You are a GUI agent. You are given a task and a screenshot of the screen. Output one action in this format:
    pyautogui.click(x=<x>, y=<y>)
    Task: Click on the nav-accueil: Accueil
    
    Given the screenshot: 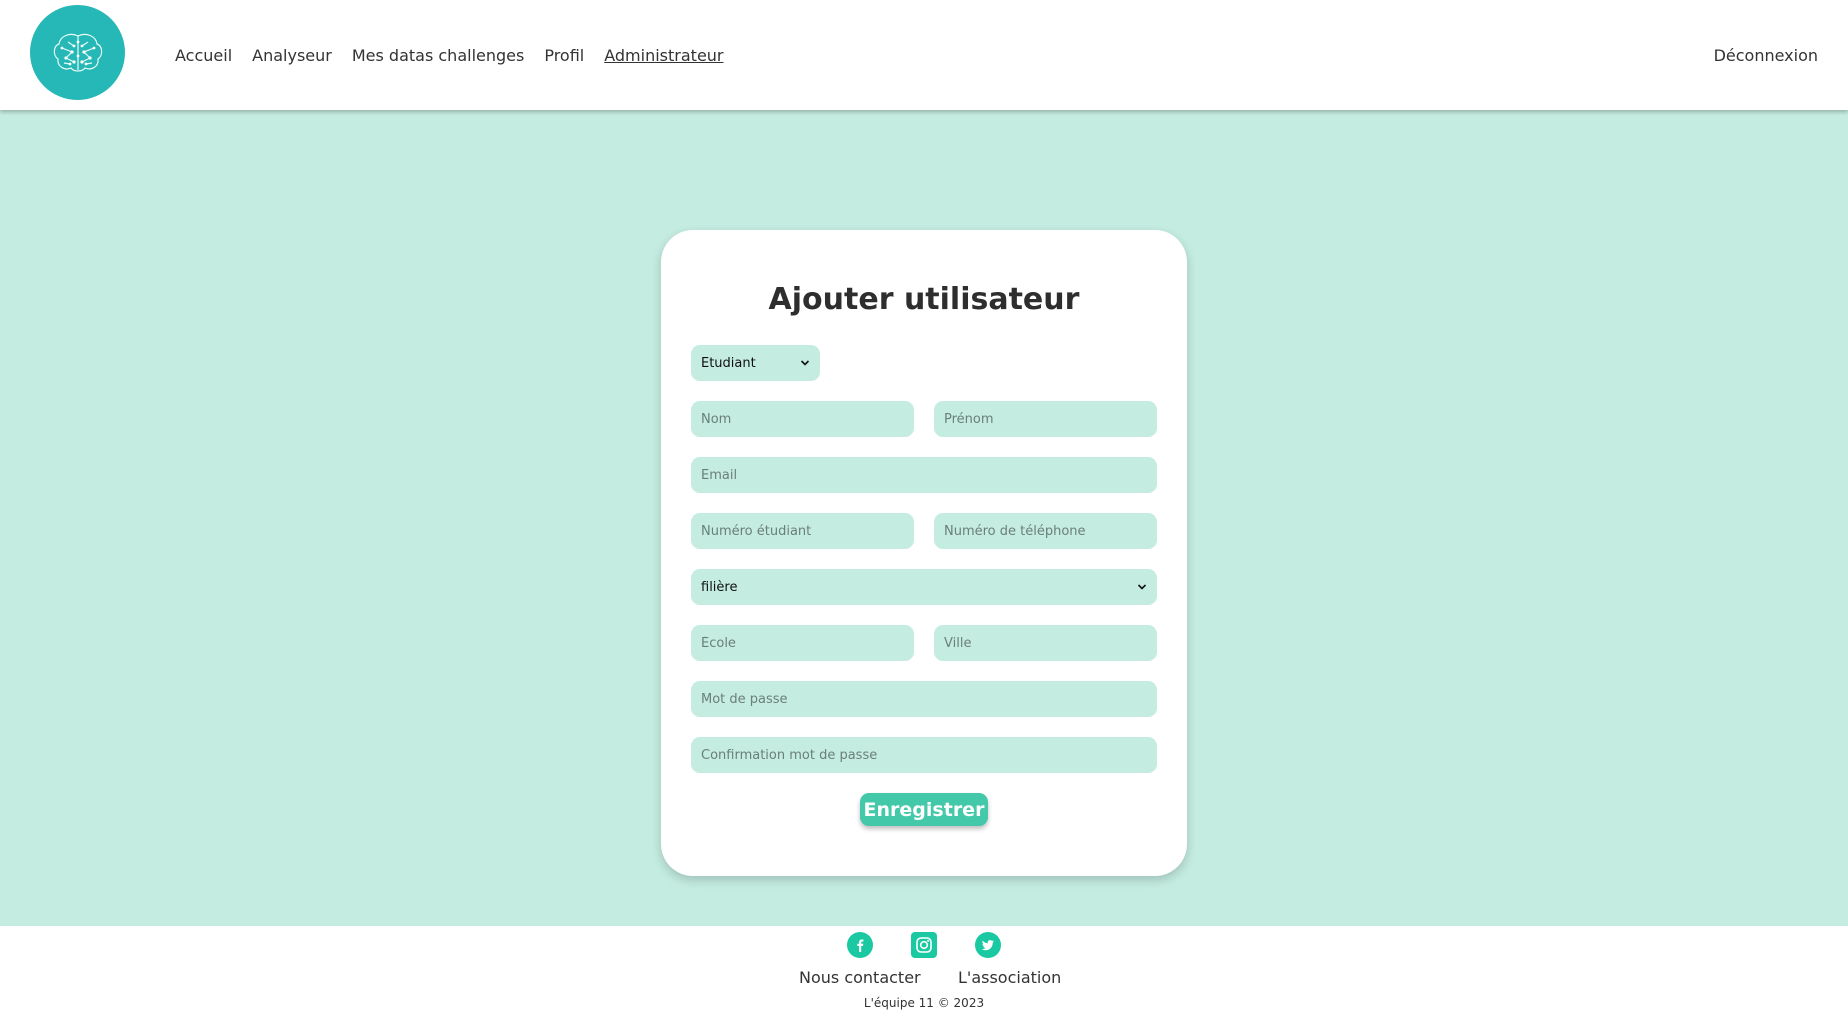 What is the action you would take?
    pyautogui.click(x=203, y=55)
    